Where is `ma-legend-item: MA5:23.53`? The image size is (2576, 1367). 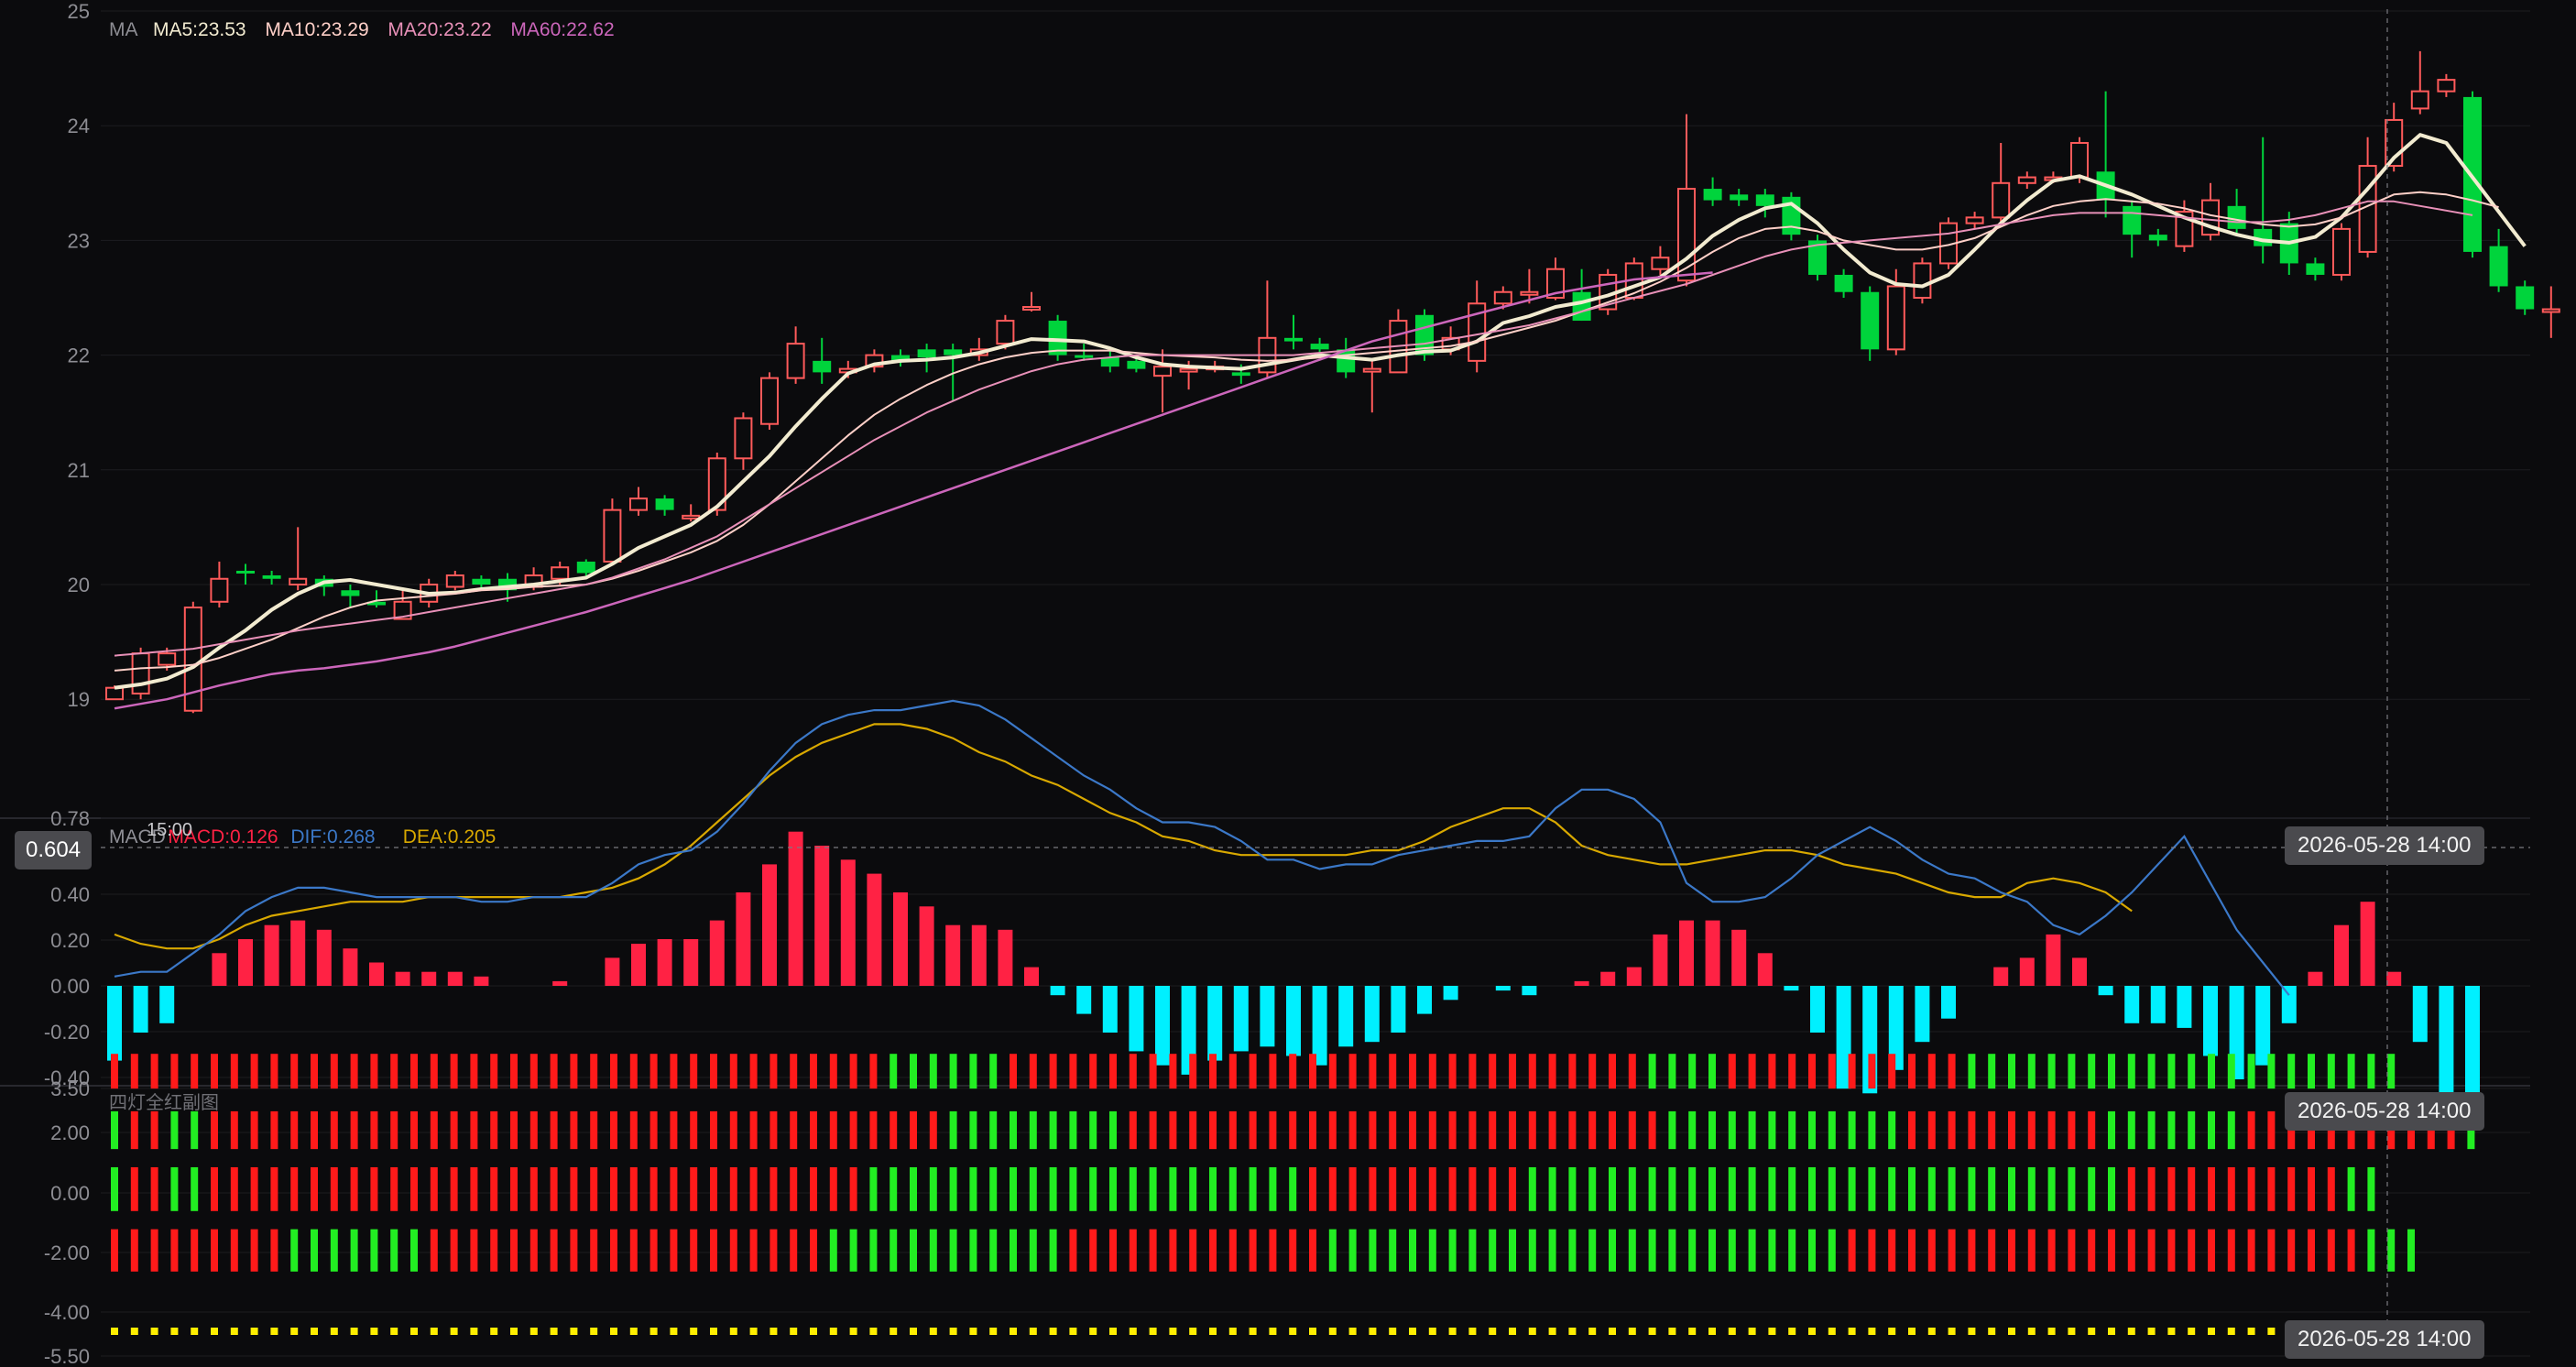
ma-legend-item: MA5:23.53 is located at coordinates (200, 29).